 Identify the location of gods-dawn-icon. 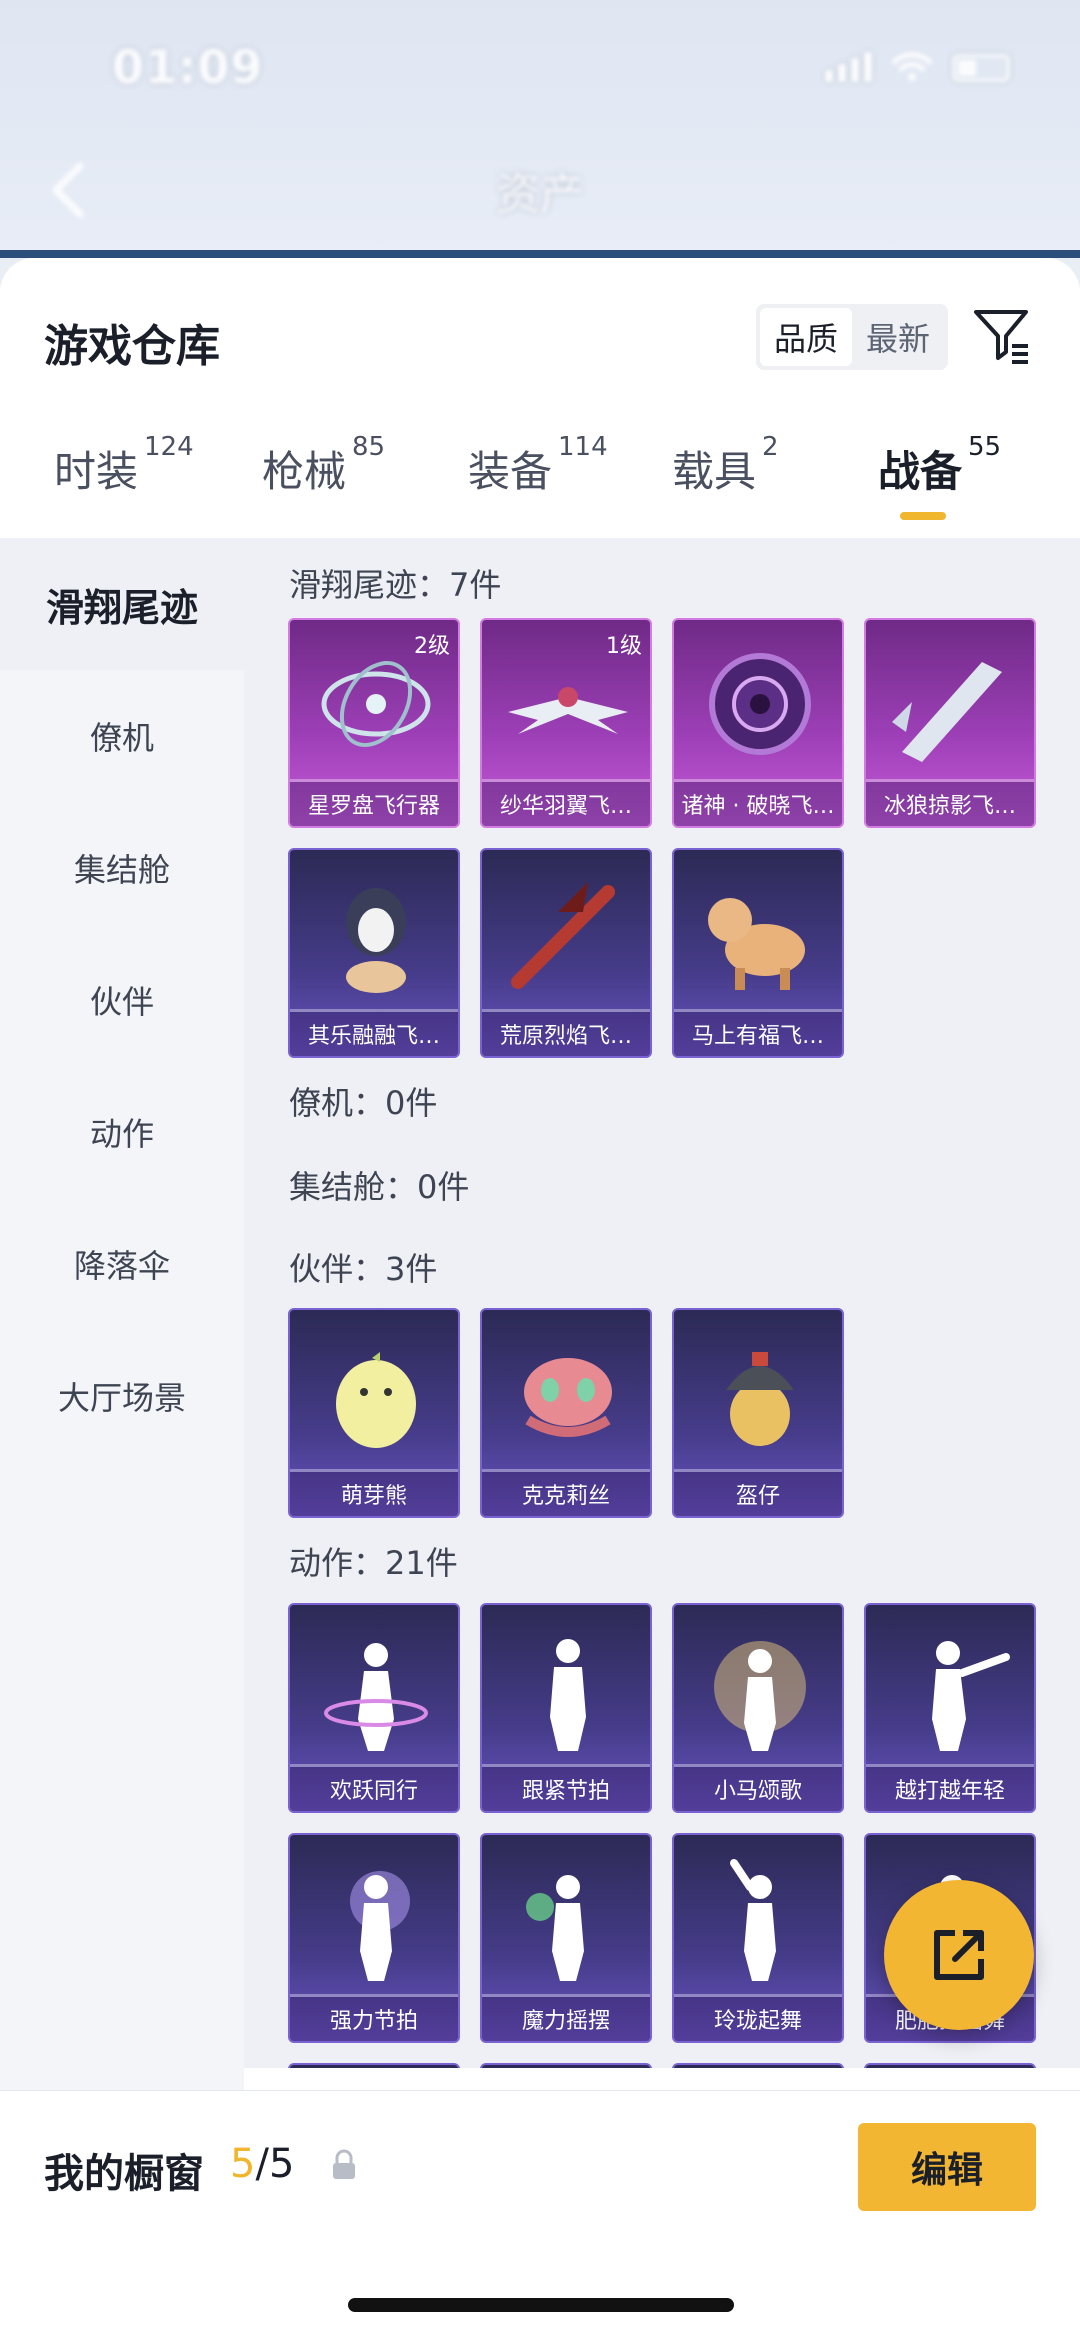
(760, 704).